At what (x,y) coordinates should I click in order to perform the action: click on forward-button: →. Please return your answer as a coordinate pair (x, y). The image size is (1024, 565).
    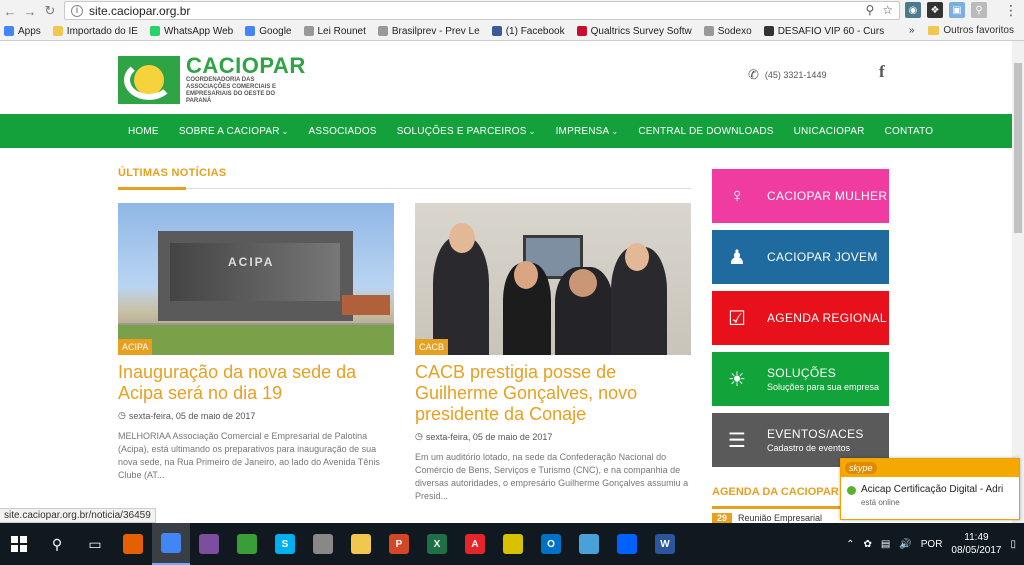
    Looking at the image, I should click on (30, 11).